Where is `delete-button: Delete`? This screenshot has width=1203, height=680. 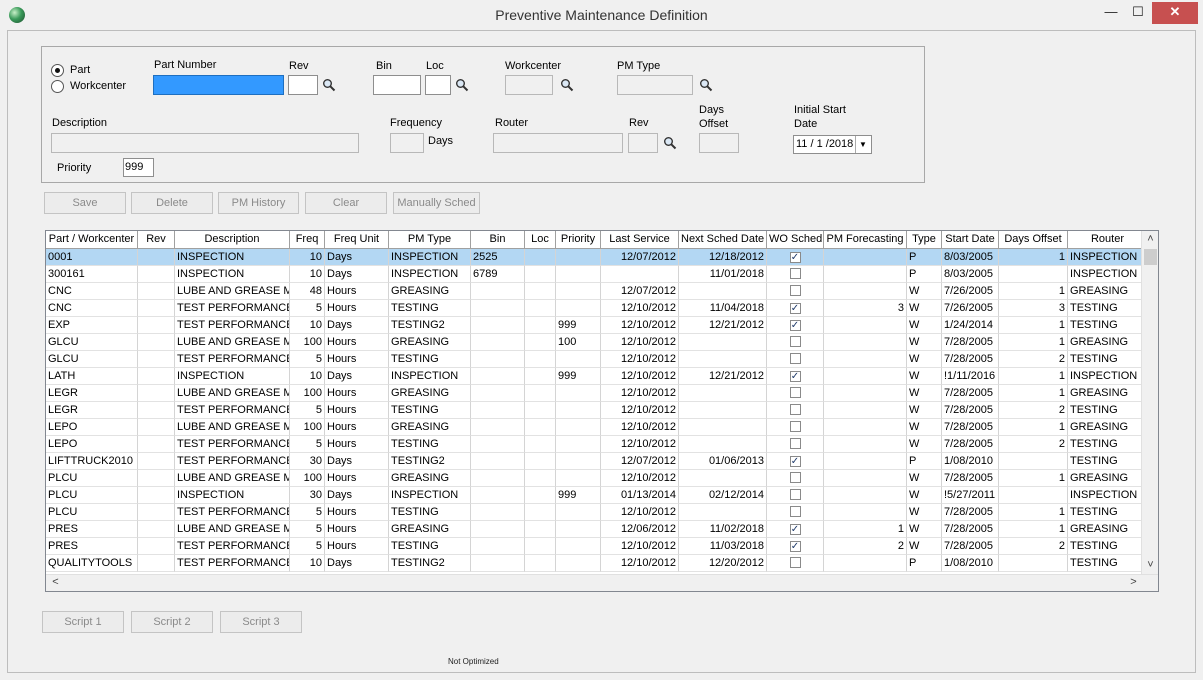
delete-button: Delete is located at coordinates (172, 203).